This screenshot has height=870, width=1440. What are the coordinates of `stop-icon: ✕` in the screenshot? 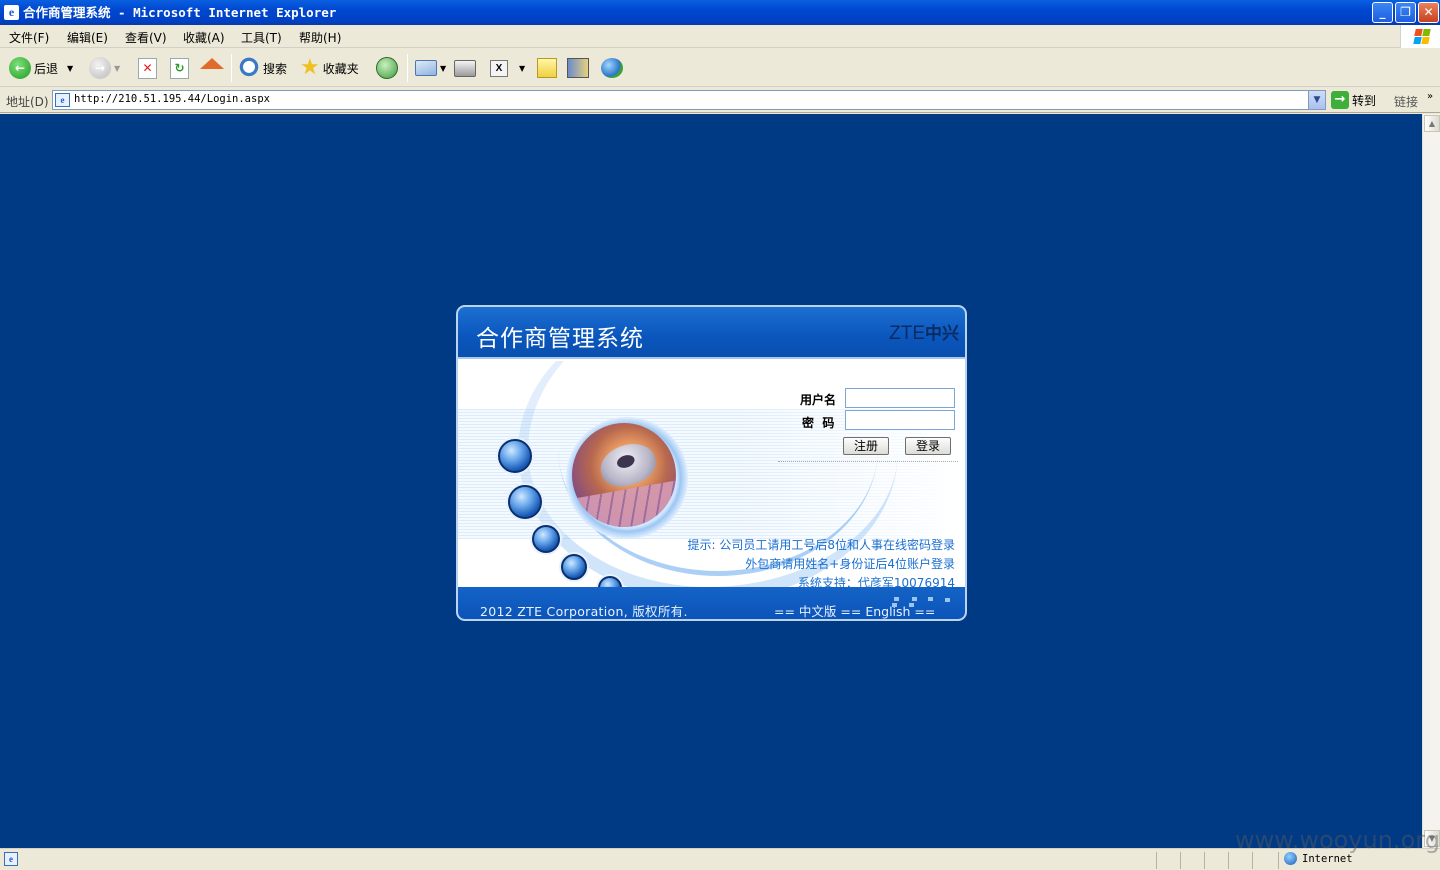 It's located at (147, 68).